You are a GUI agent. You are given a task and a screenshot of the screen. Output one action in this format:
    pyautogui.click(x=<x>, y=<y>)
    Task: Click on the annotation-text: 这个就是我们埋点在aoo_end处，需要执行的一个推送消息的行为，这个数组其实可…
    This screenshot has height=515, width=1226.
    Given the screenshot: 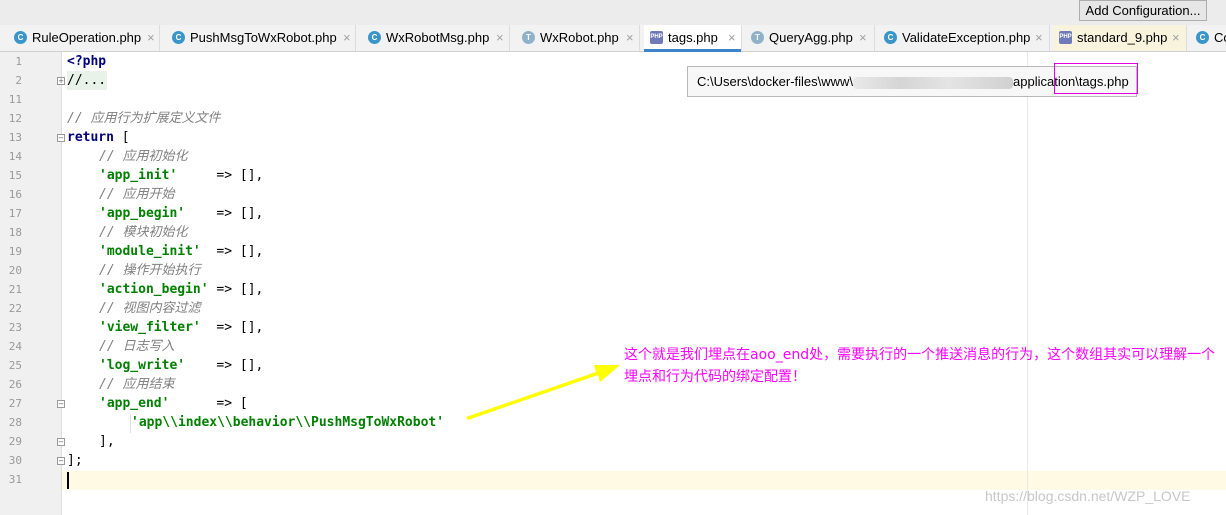 What is the action you would take?
    pyautogui.click(x=920, y=366)
    